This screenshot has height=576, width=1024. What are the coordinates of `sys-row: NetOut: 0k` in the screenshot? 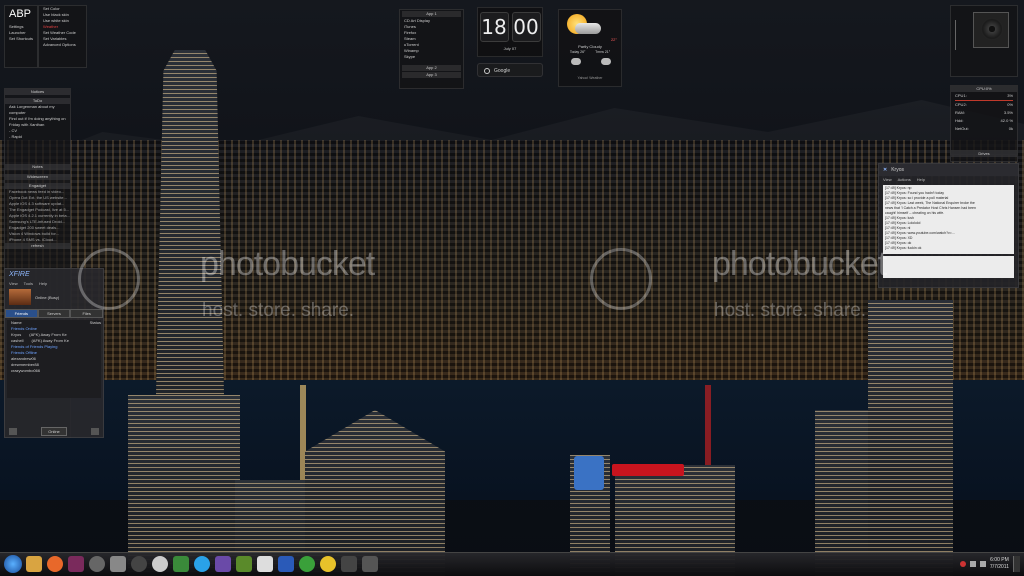 It's located at (984, 128).